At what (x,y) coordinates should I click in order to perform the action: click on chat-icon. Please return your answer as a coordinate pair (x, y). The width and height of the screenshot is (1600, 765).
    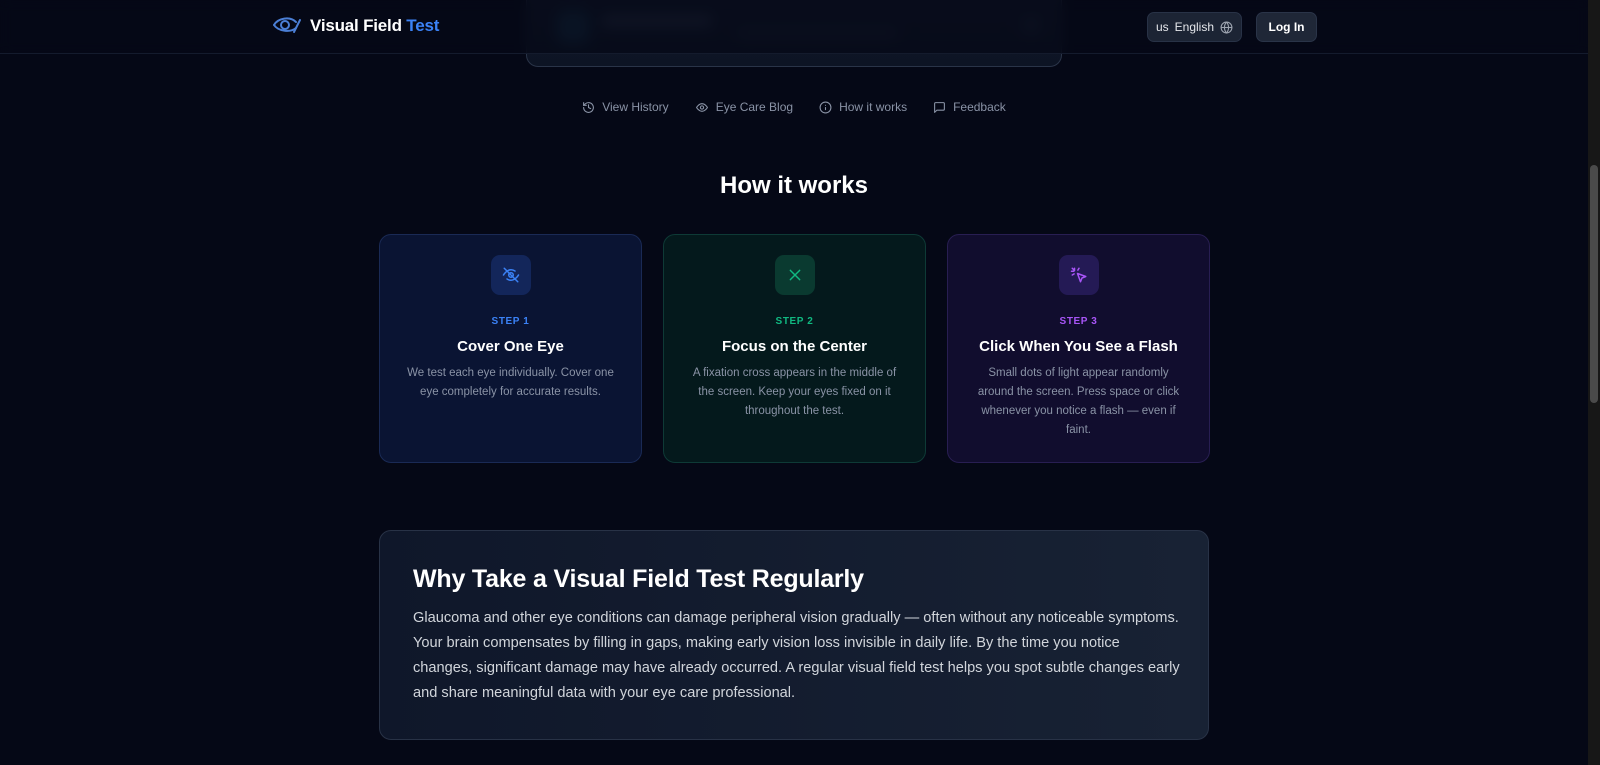
    Looking at the image, I should click on (939, 107).